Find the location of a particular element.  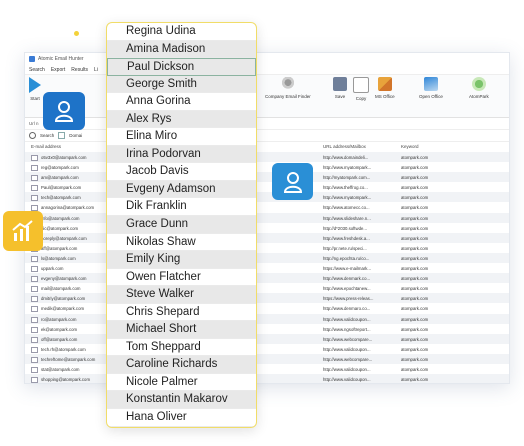

name-list-item: Michael Short is located at coordinates (181, 330).